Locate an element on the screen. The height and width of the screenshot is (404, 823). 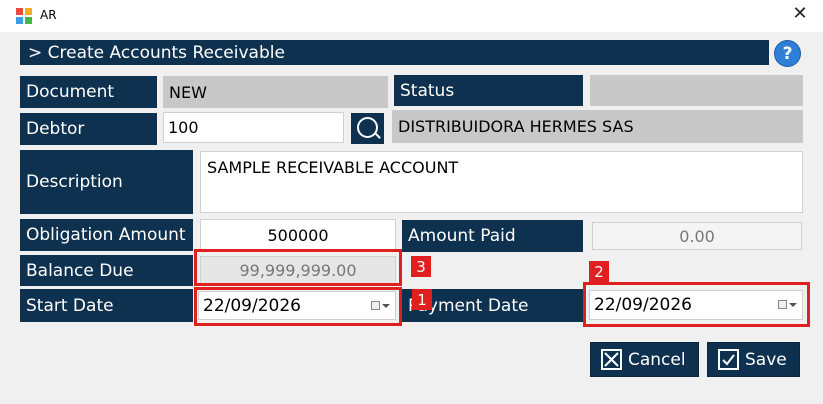
balance-due-label: Balance Due is located at coordinates (106, 270).